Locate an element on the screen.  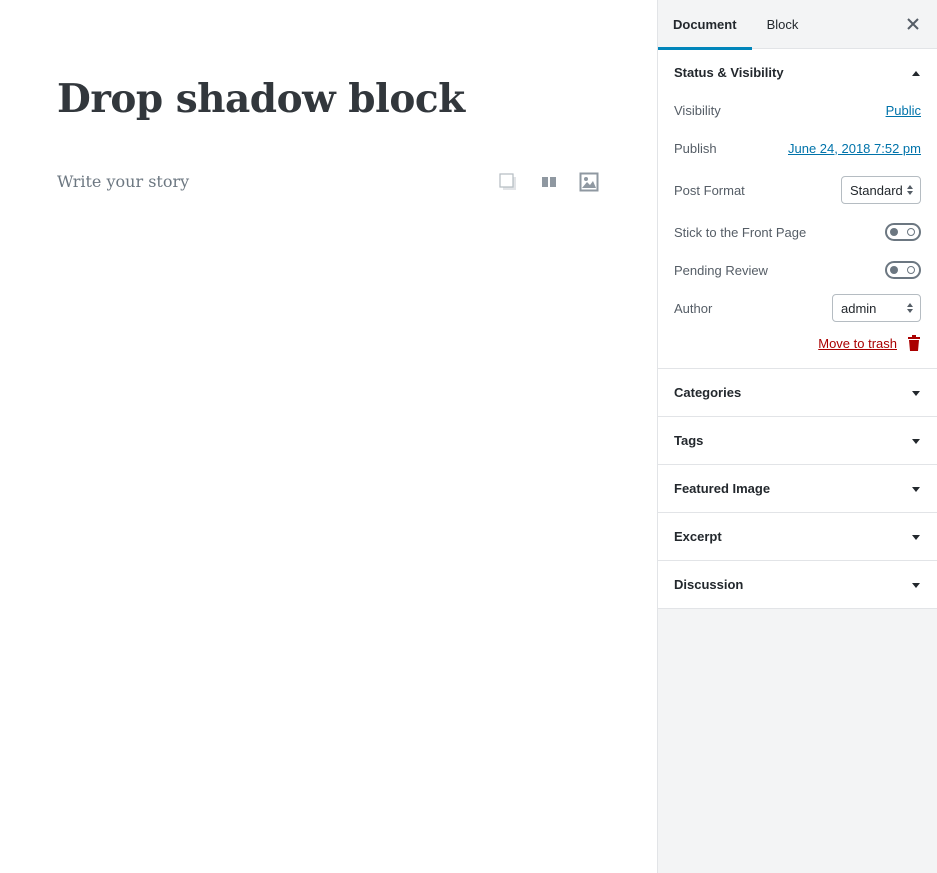
categories-section: Categories is located at coordinates (797, 393).